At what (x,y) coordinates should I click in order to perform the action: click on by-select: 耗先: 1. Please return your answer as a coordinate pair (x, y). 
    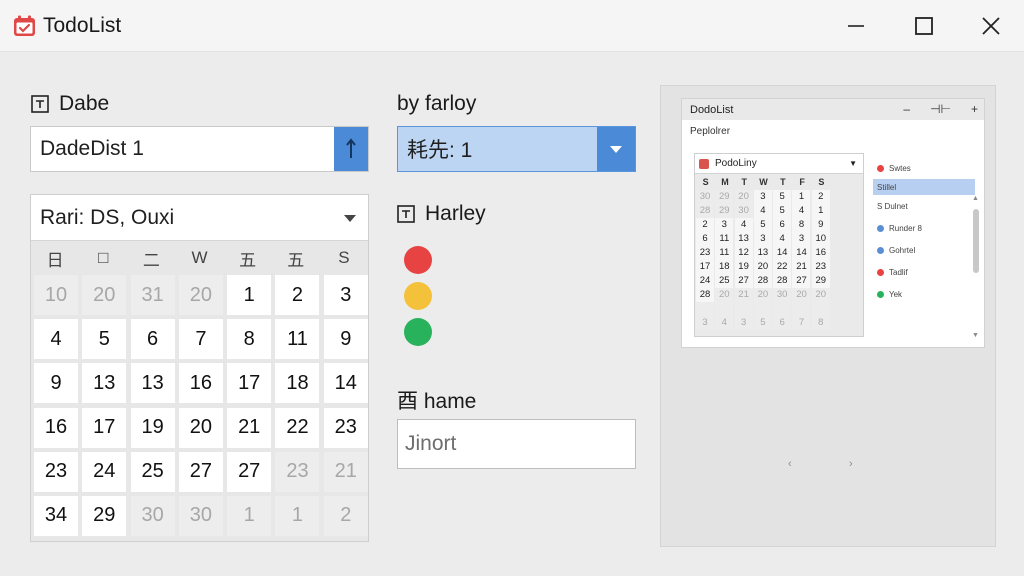
    Looking at the image, I should click on (516, 149).